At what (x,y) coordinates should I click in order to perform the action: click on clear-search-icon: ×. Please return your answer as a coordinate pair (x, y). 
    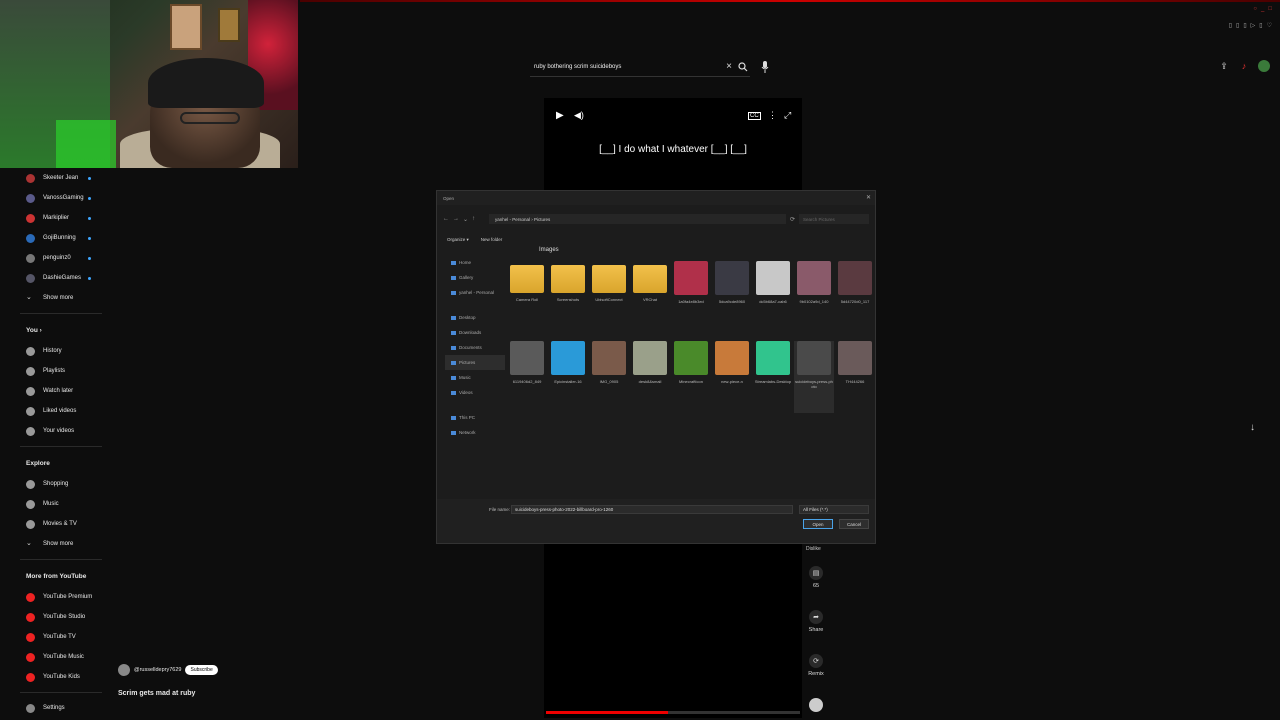
    Looking at the image, I should click on (729, 66).